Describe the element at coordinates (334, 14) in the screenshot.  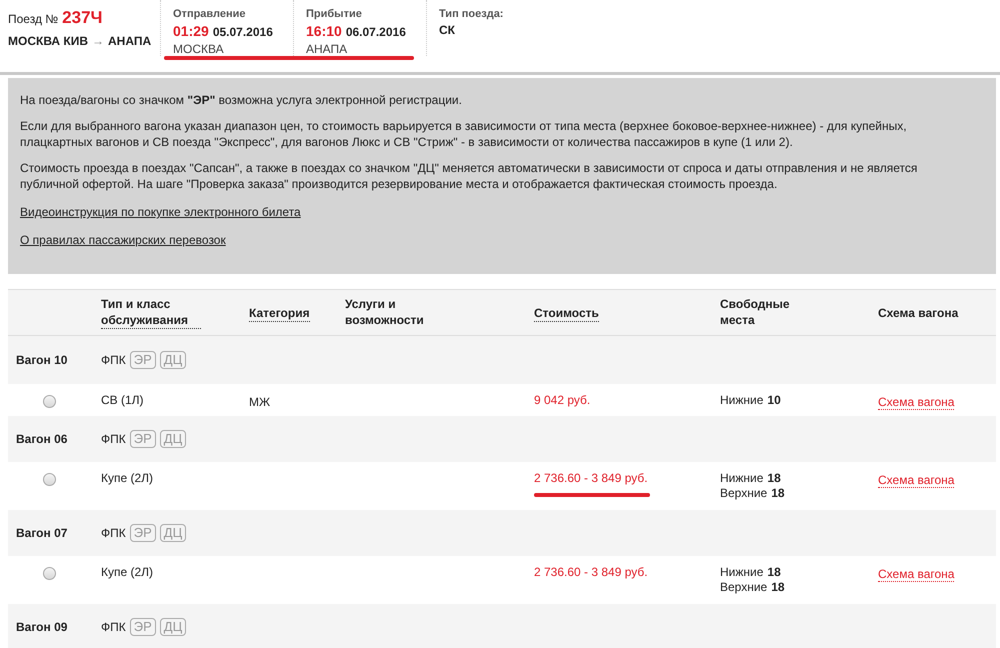
I see `schedule-label: Прибытие` at that location.